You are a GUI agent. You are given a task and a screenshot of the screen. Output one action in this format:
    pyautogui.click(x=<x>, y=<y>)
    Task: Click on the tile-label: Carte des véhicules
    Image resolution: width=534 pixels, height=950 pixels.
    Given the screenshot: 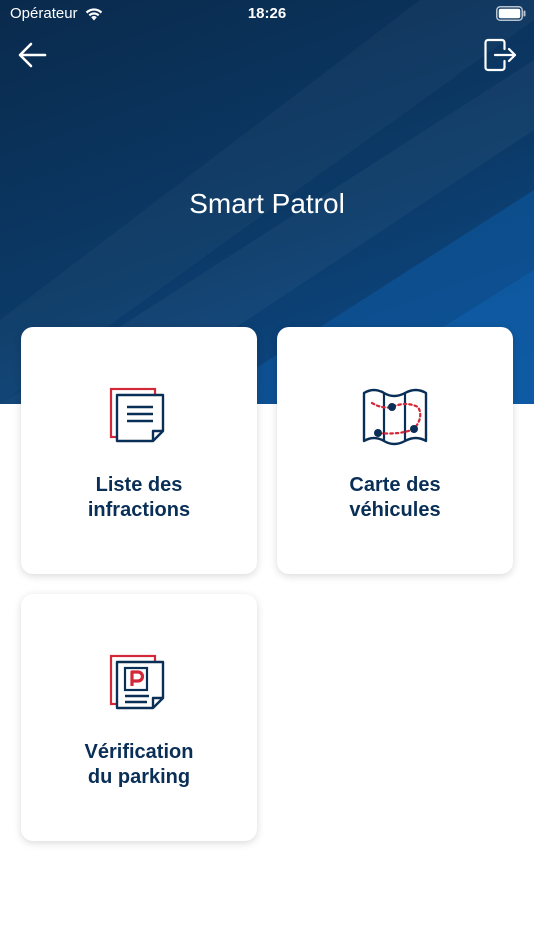 What is the action you would take?
    pyautogui.click(x=395, y=497)
    